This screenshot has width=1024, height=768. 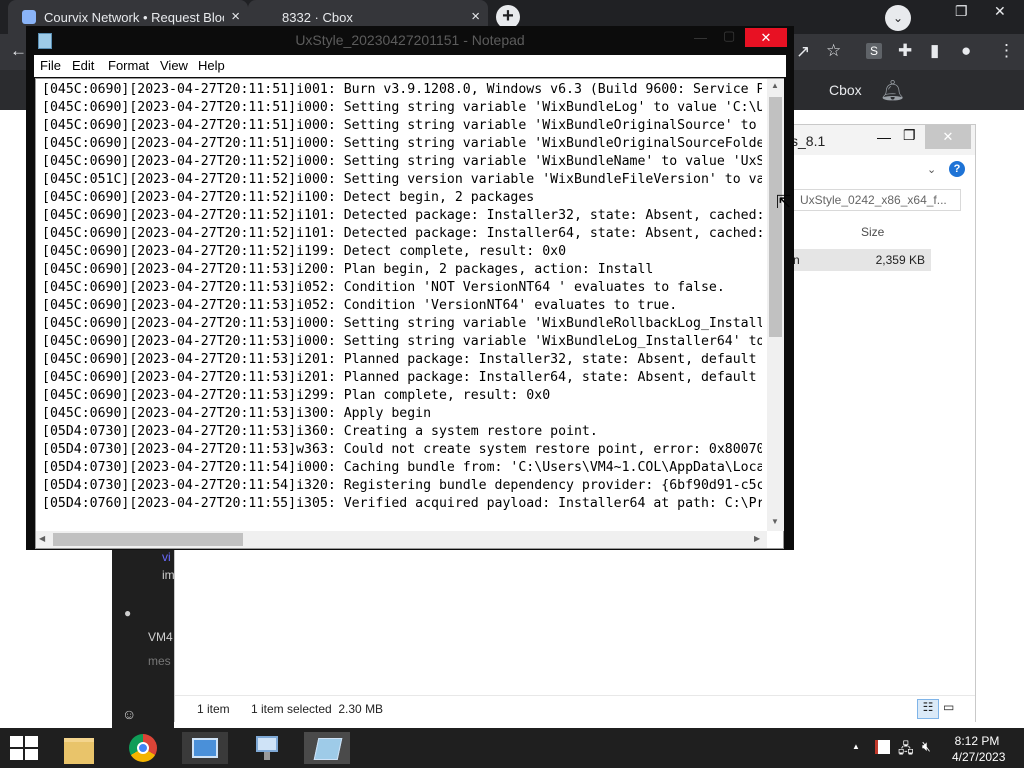 What do you see at coordinates (211, 65) in the screenshot?
I see `menu-help: Help` at bounding box center [211, 65].